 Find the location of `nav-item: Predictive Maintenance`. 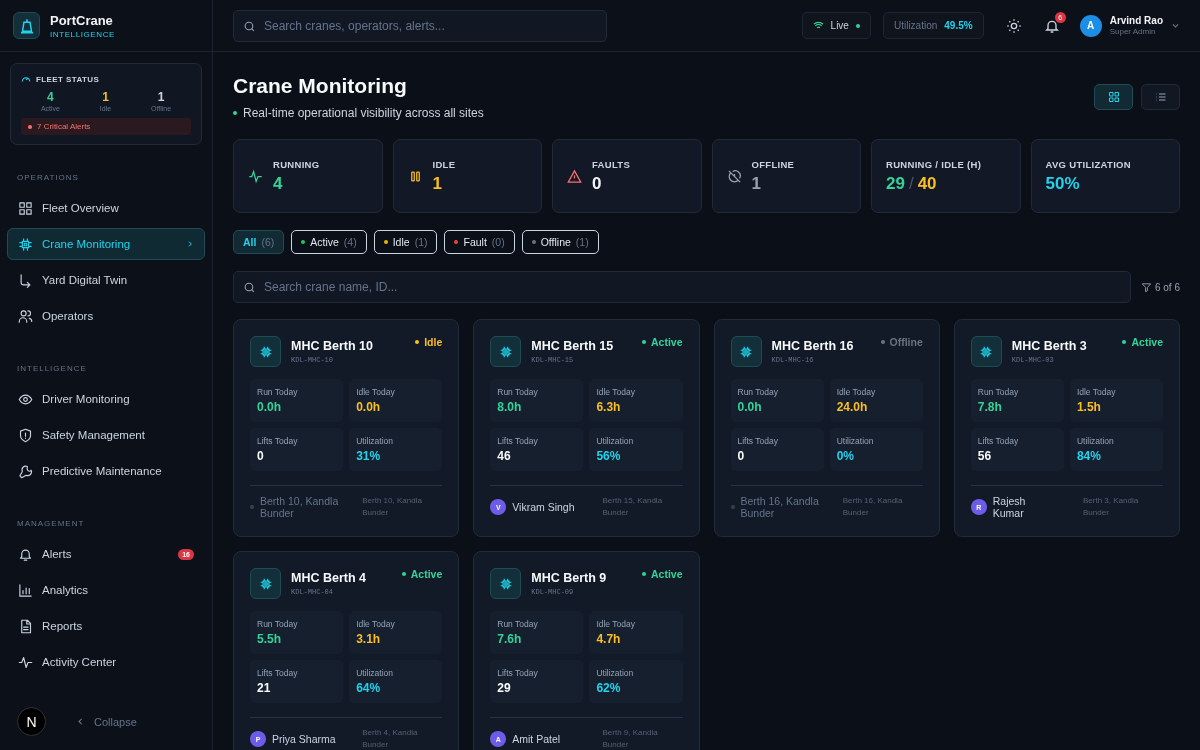

nav-item: Predictive Maintenance is located at coordinates (106, 471).